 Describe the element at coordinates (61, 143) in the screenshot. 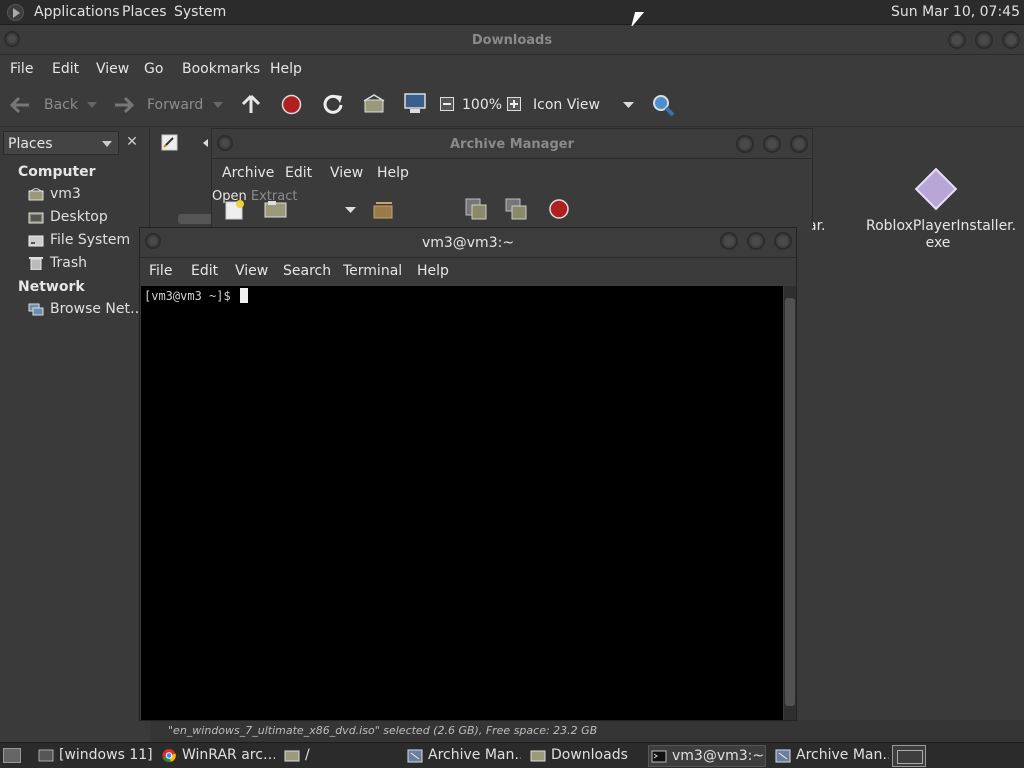

I see `sidebar-selector: Places` at that location.